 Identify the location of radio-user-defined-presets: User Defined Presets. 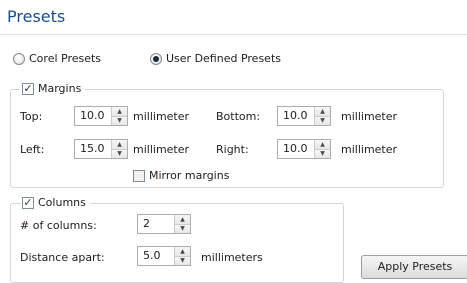
(215, 58).